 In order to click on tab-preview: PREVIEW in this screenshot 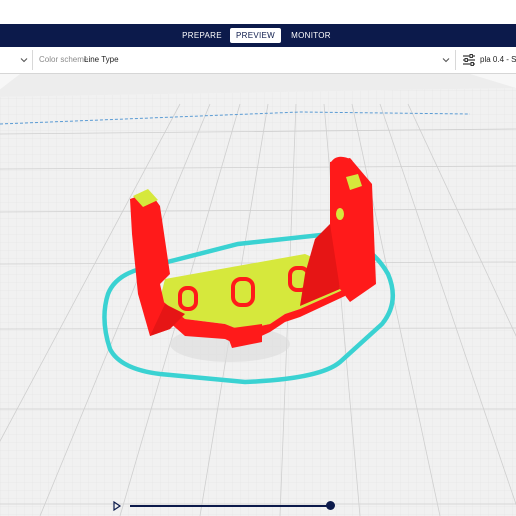, I will do `click(255, 35)`.